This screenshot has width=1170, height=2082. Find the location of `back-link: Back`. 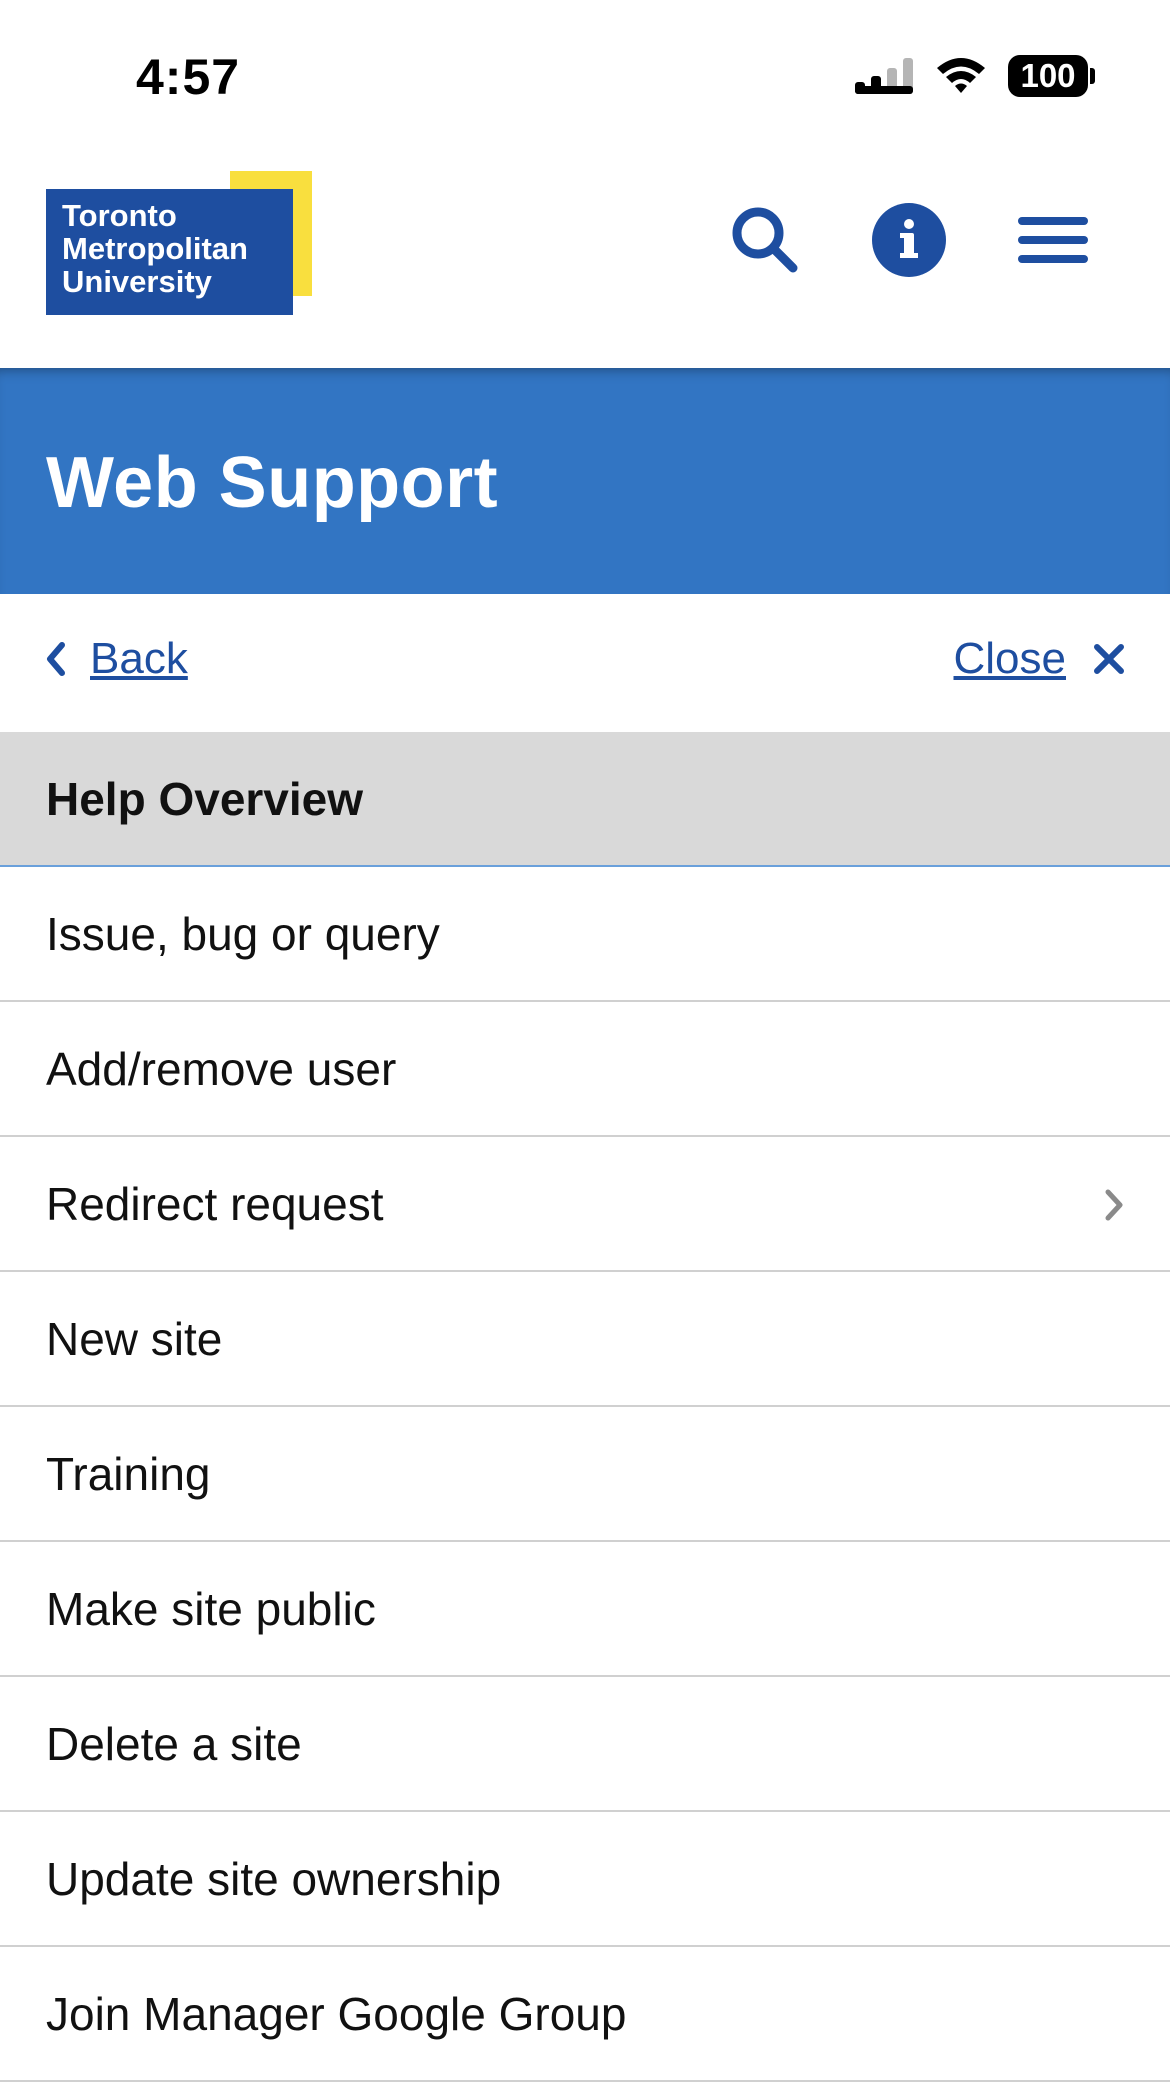

back-link: Back is located at coordinates (116, 659).